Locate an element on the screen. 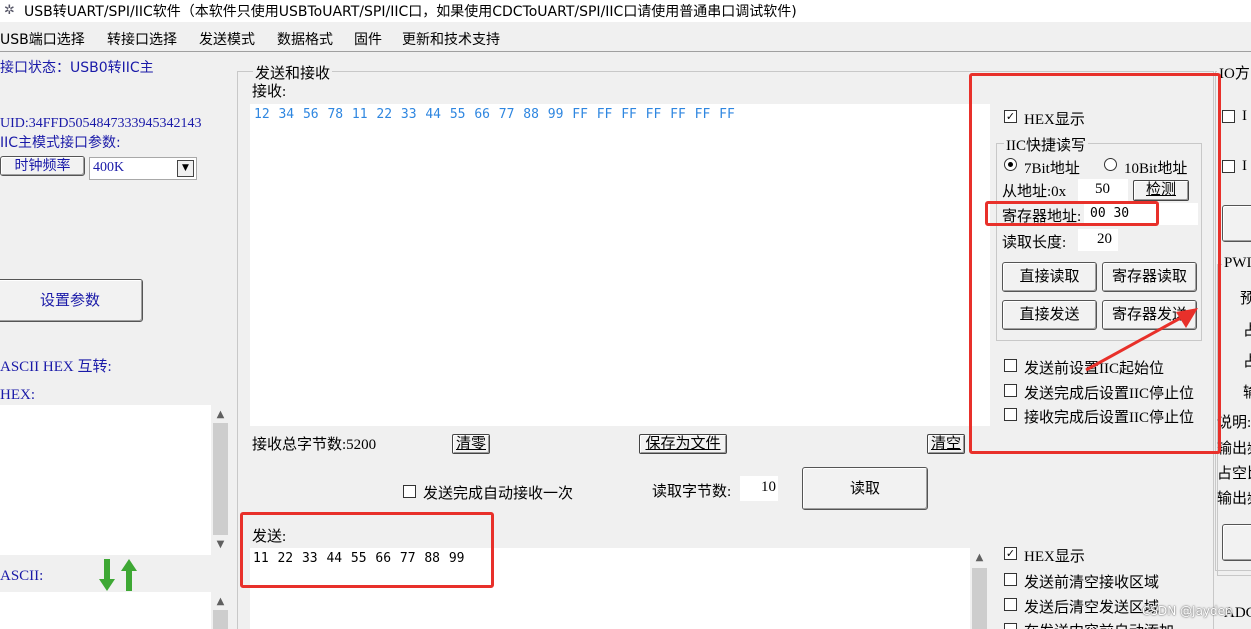 Image resolution: width=1251 pixels, height=629 pixels. clear-count-button: 清零 is located at coordinates (471, 444).